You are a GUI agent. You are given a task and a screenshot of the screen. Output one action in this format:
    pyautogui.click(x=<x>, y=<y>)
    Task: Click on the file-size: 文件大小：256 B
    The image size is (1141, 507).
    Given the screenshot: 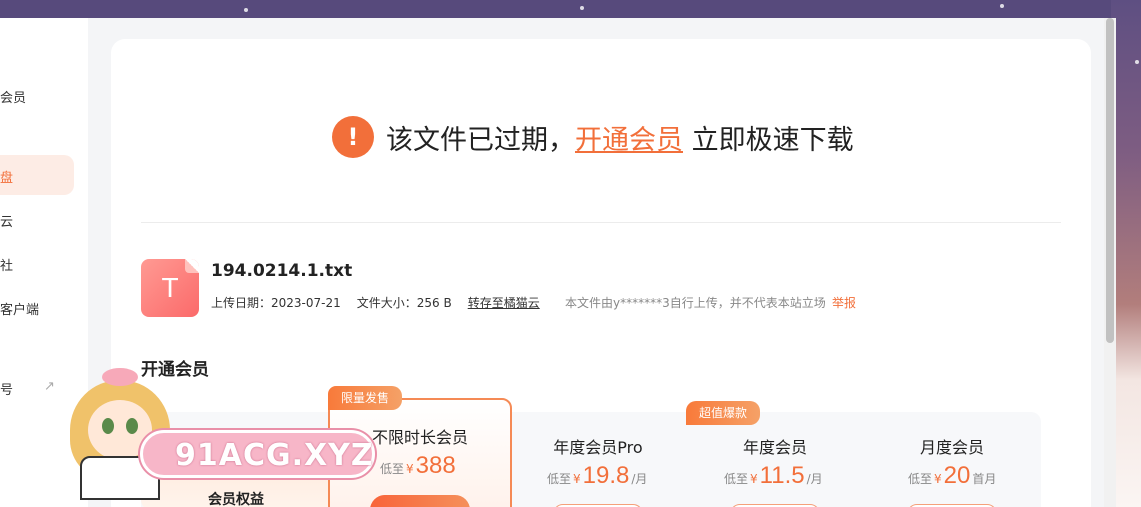 What is the action you would take?
    pyautogui.click(x=404, y=303)
    